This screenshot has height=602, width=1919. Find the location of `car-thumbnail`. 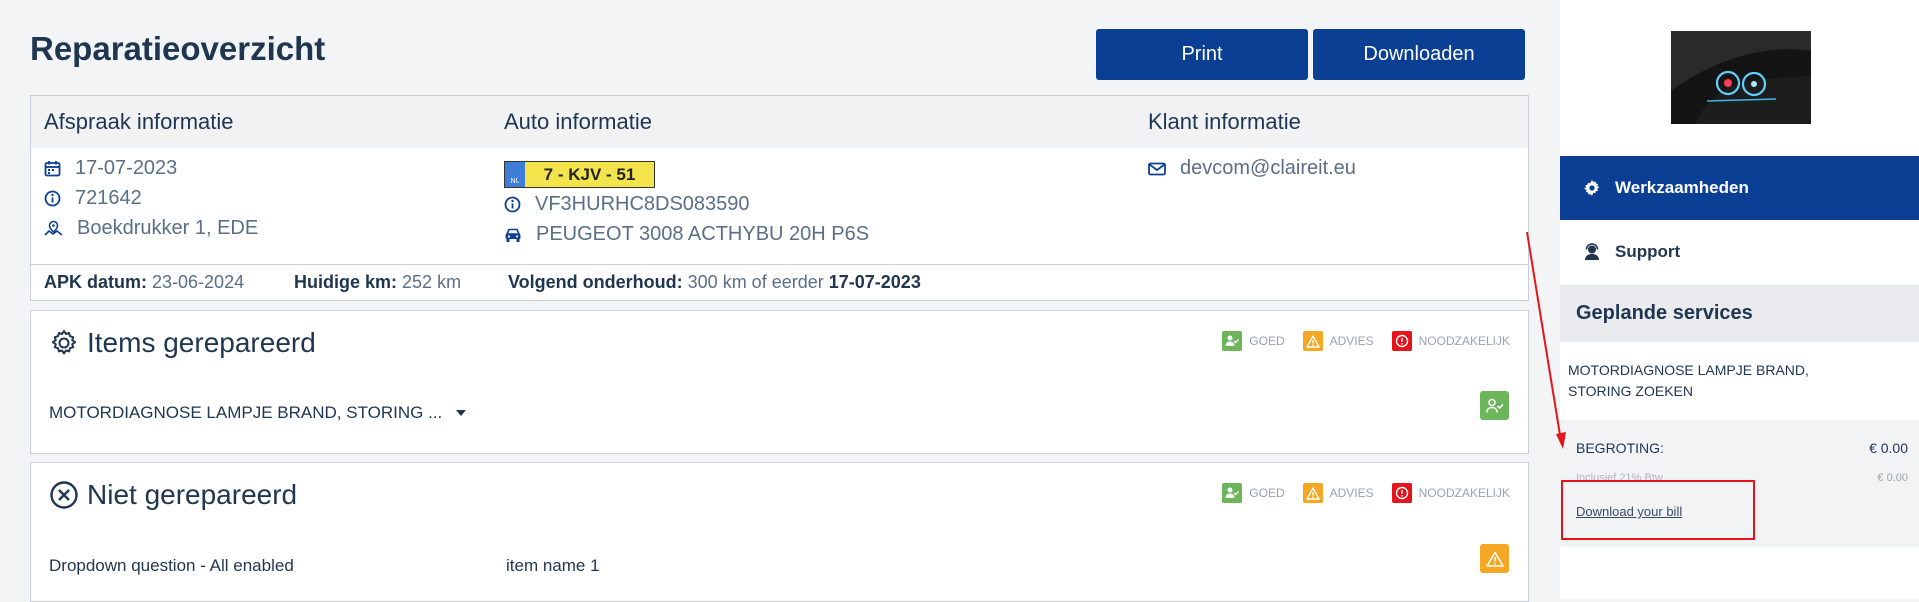

car-thumbnail is located at coordinates (1741, 77).